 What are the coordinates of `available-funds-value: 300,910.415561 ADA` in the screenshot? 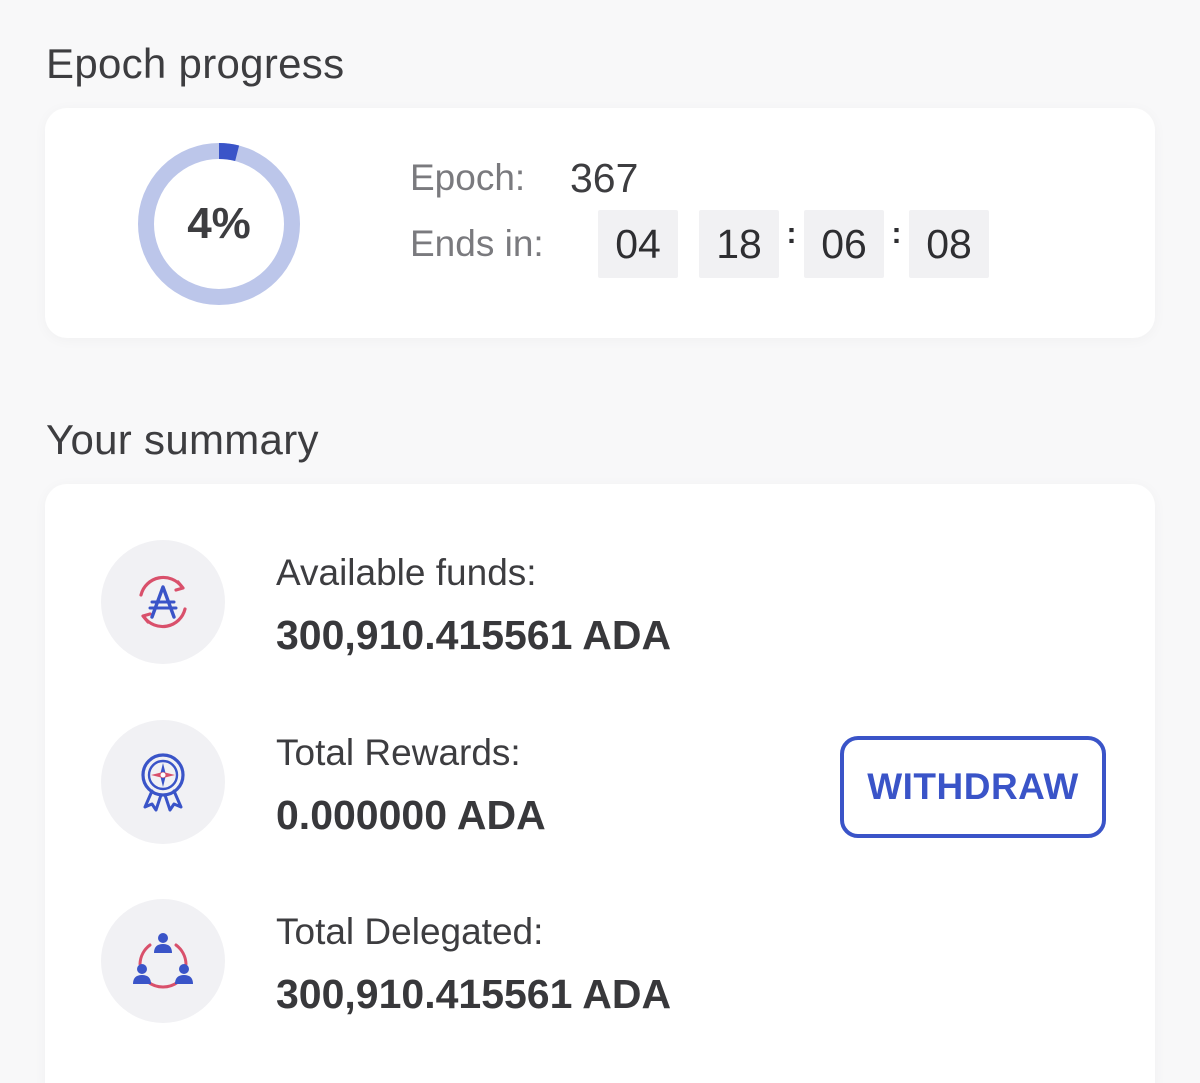 It's located at (474, 635).